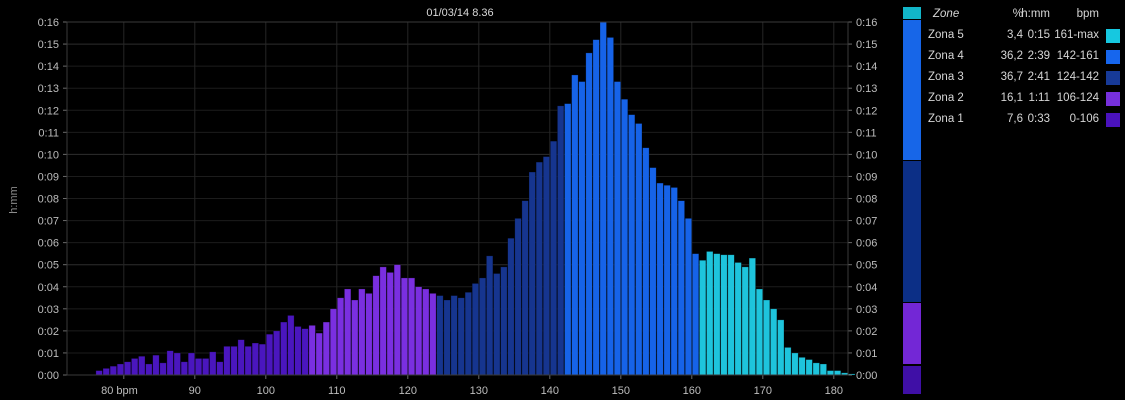  What do you see at coordinates (912, 201) in the screenshot?
I see `zone-color-bar` at bounding box center [912, 201].